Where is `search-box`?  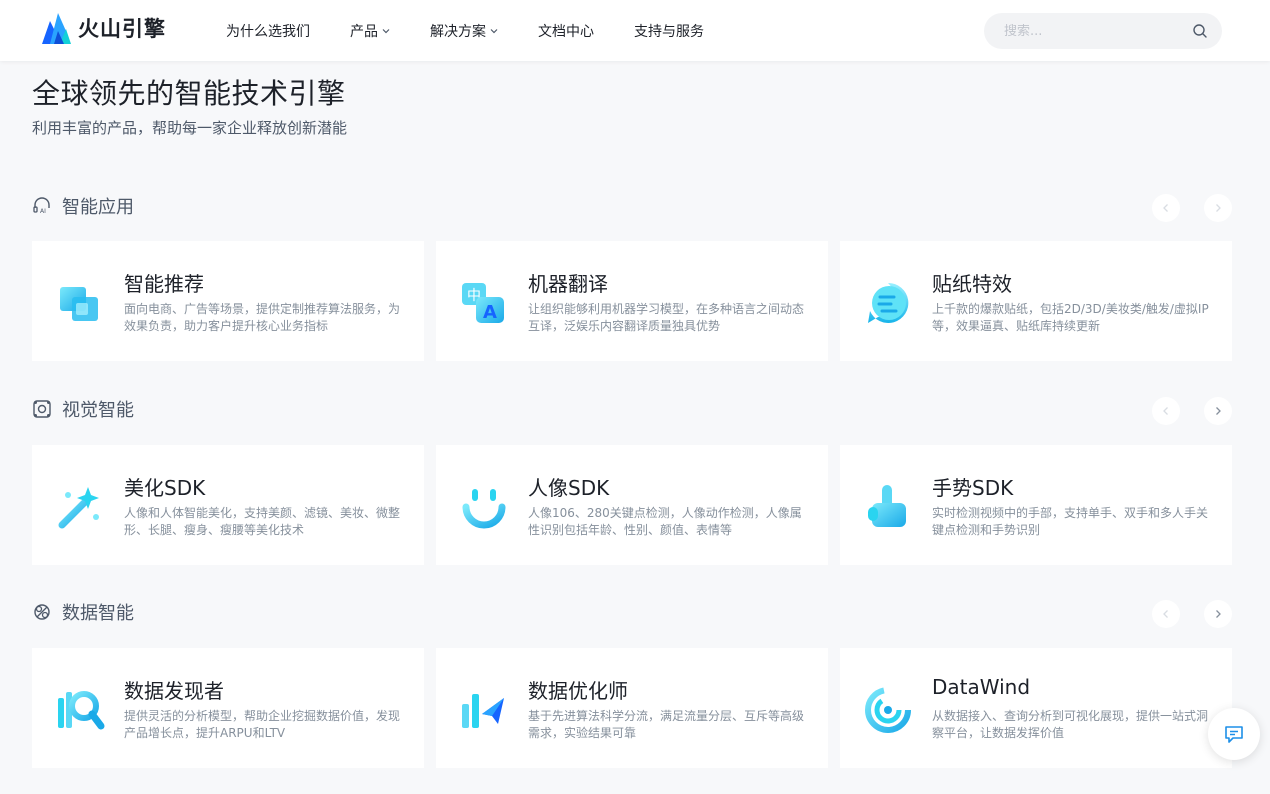
search-box is located at coordinates (1103, 31).